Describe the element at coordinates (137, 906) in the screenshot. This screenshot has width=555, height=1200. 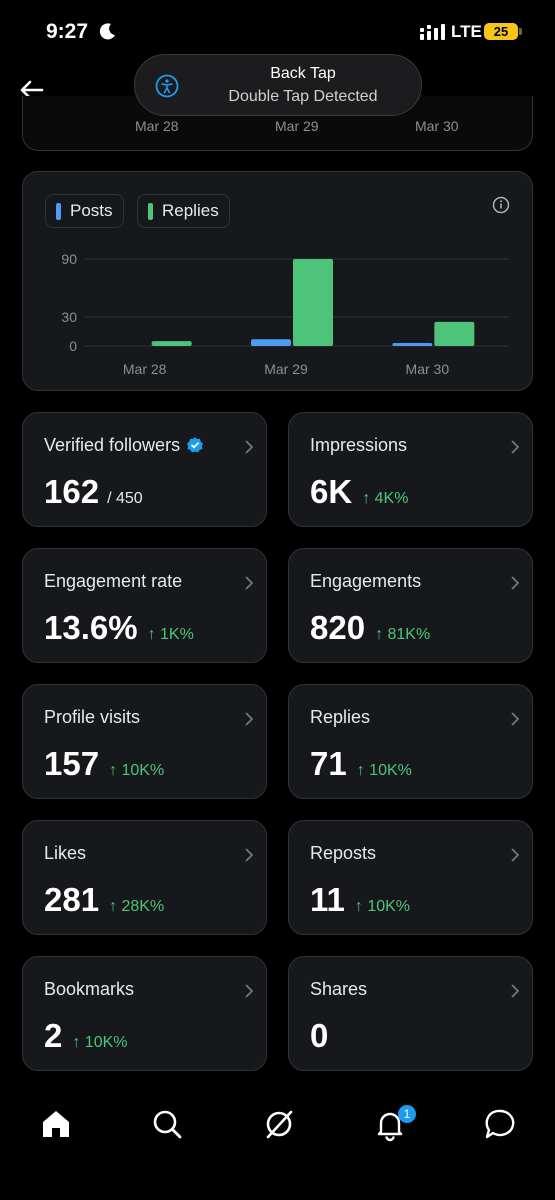
I see `stat-change: ↑ 28K%` at that location.